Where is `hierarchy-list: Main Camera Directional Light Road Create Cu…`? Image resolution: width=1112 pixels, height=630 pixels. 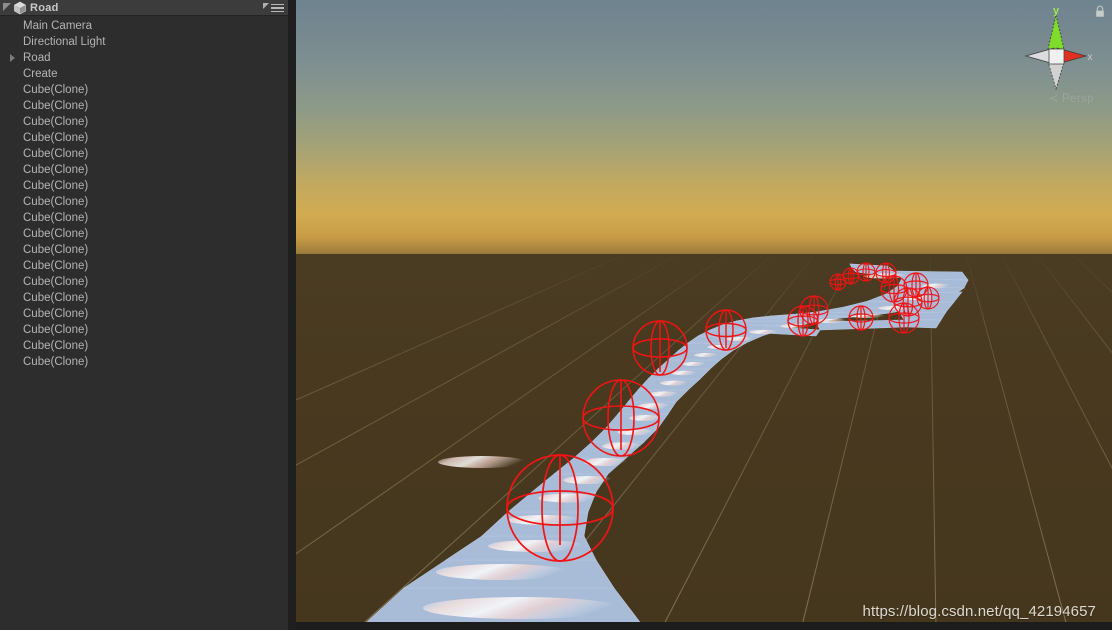 hierarchy-list: Main Camera Directional Light Road Create Cu… is located at coordinates (144, 193).